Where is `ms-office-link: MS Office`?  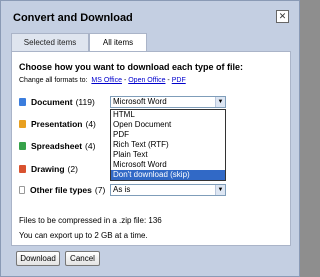
ms-office-link: MS Office is located at coordinates (106, 80).